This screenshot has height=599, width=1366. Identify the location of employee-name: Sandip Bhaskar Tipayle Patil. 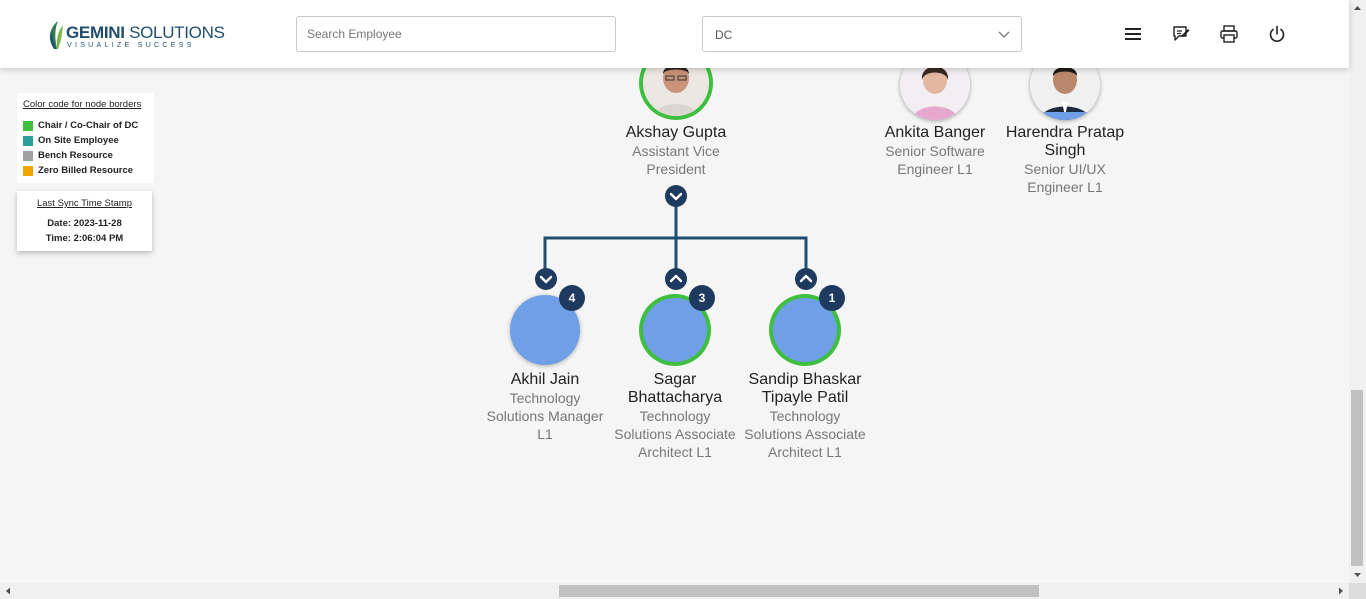
(805, 388).